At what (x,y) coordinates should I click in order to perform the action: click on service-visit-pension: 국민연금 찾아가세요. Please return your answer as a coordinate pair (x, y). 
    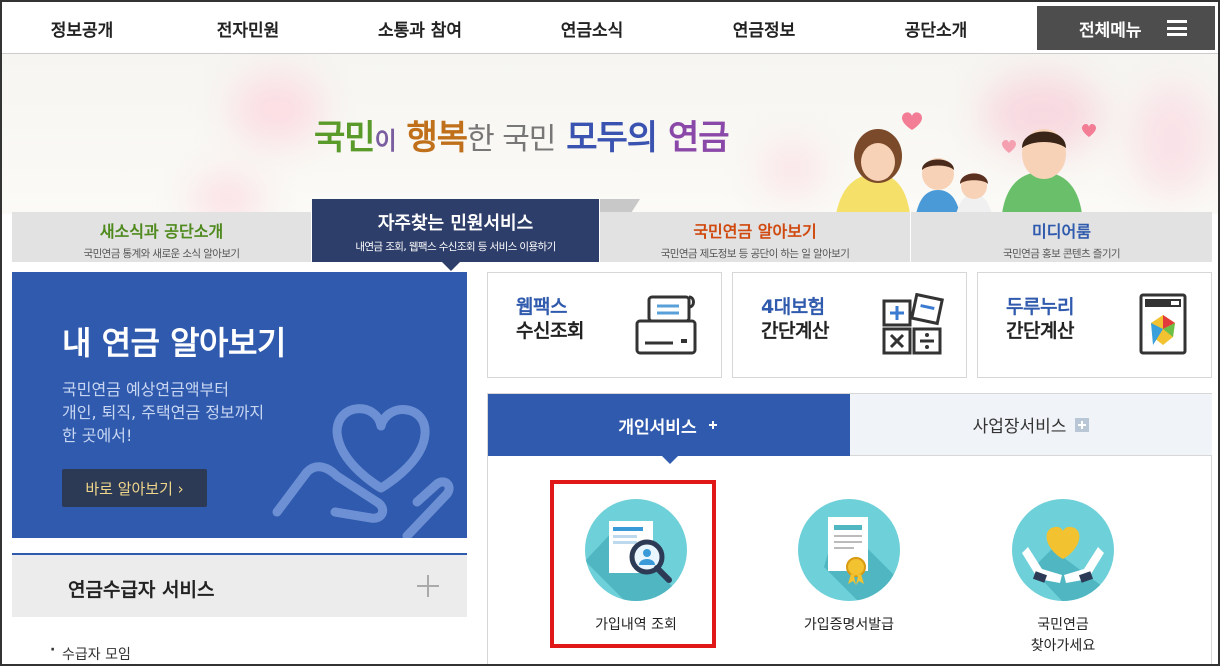
    Looking at the image, I should click on (1063, 578).